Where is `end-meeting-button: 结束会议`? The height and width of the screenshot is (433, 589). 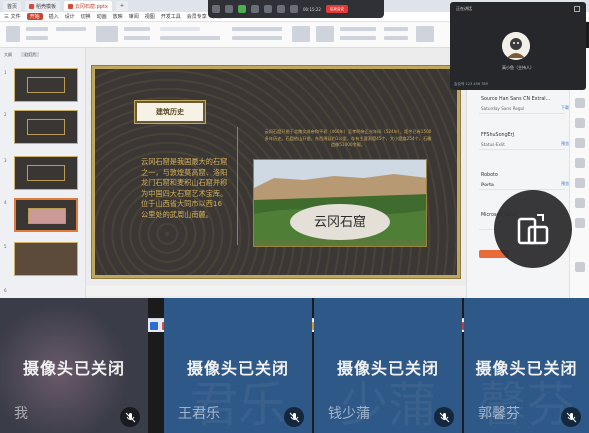 end-meeting-button: 结束会议 is located at coordinates (336, 9).